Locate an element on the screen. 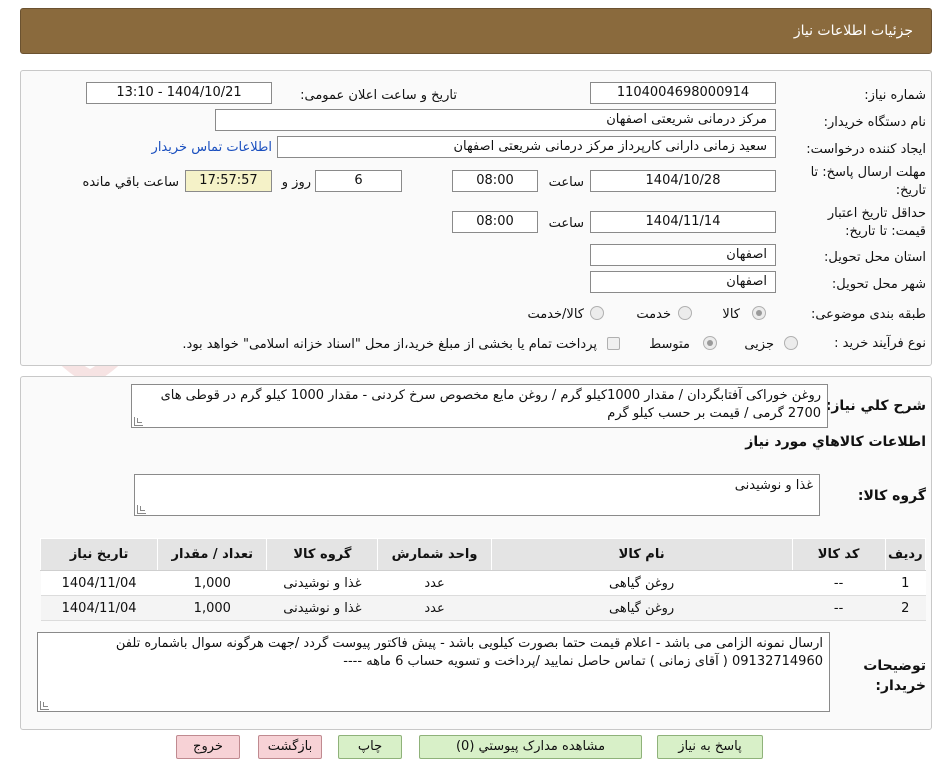 The image size is (944, 780). purchase-minor-label: جزیی is located at coordinates (759, 344).